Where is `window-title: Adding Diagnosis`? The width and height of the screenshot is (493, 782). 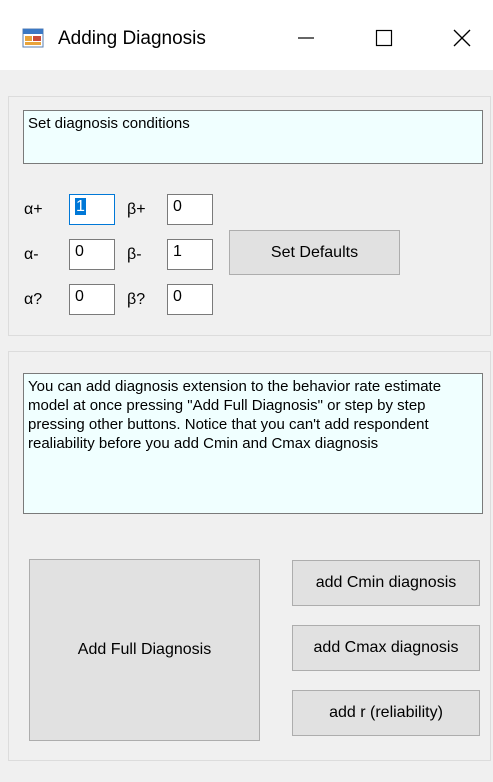
window-title: Adding Diagnosis is located at coordinates (132, 38).